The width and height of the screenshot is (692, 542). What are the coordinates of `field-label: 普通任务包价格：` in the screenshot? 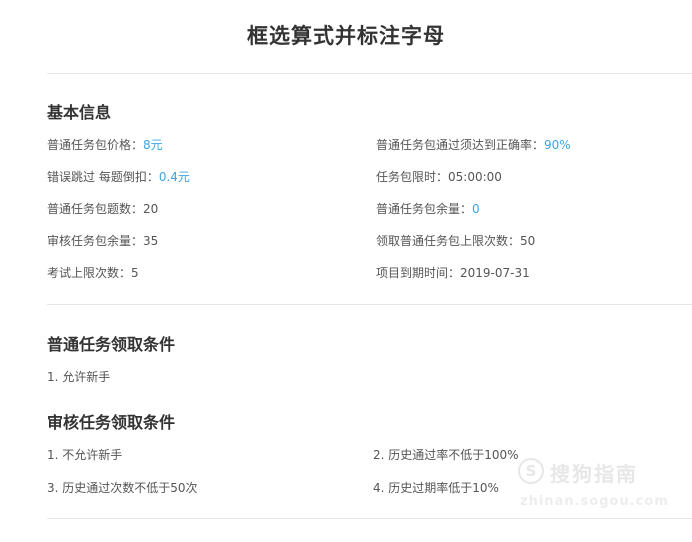 It's located at (95, 145).